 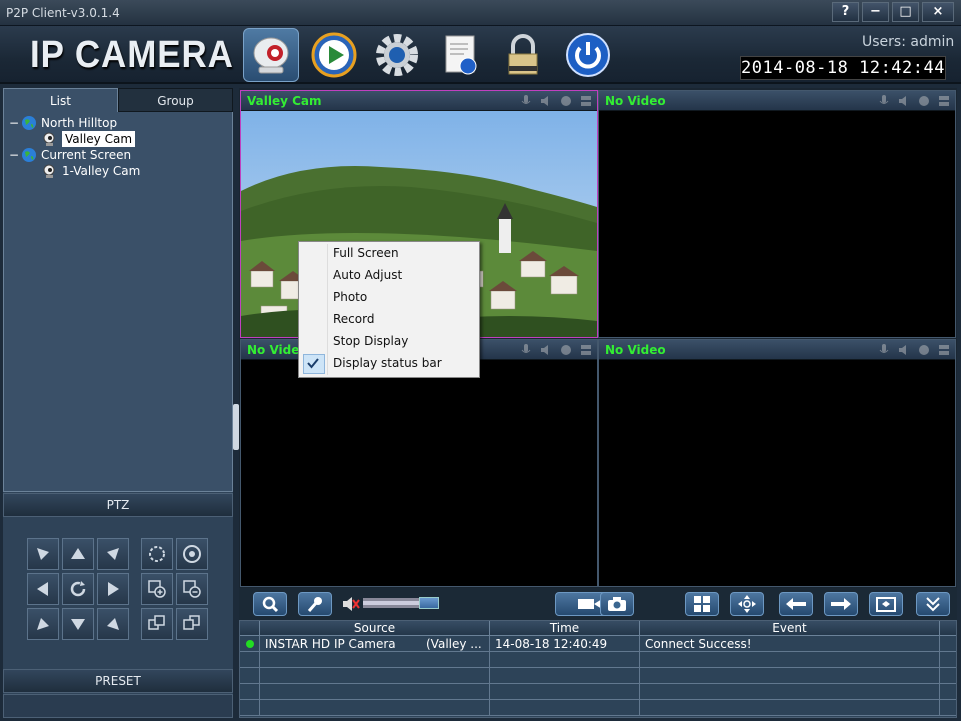 I want to click on search-button, so click(x=270, y=604).